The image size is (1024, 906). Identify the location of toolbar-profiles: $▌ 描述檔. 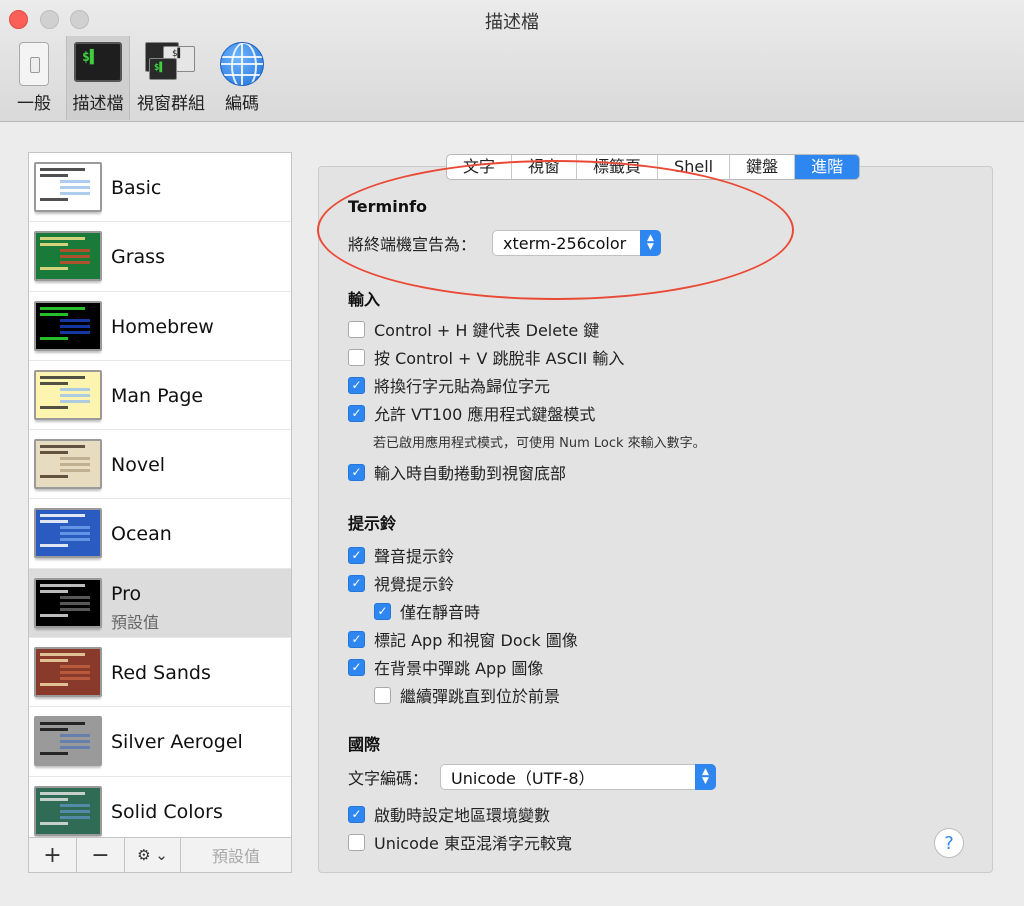
(98, 78).